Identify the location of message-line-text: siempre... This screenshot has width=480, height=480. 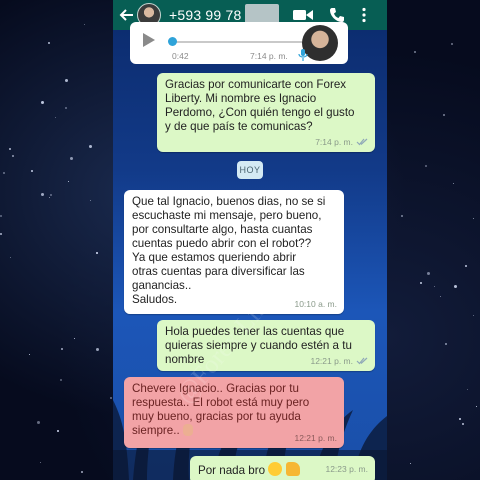
(156, 430).